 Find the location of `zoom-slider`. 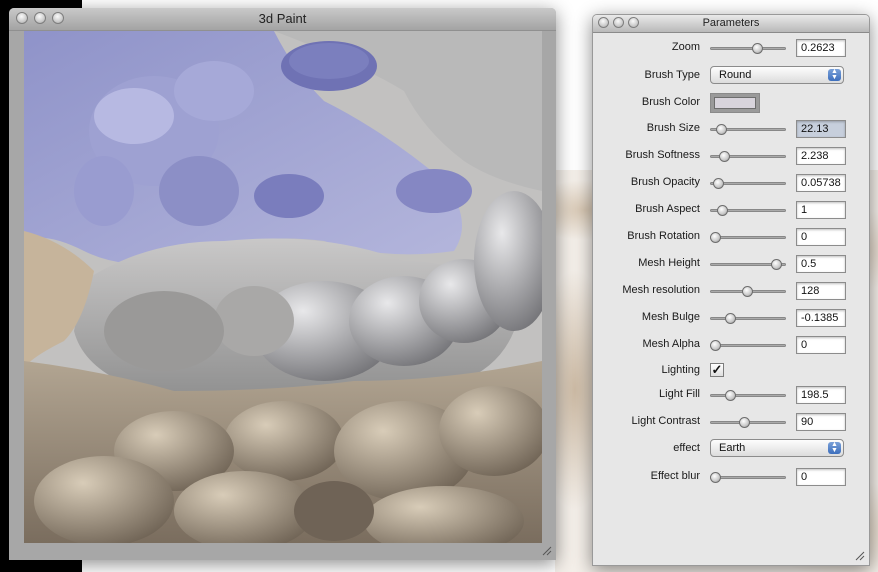

zoom-slider is located at coordinates (748, 48).